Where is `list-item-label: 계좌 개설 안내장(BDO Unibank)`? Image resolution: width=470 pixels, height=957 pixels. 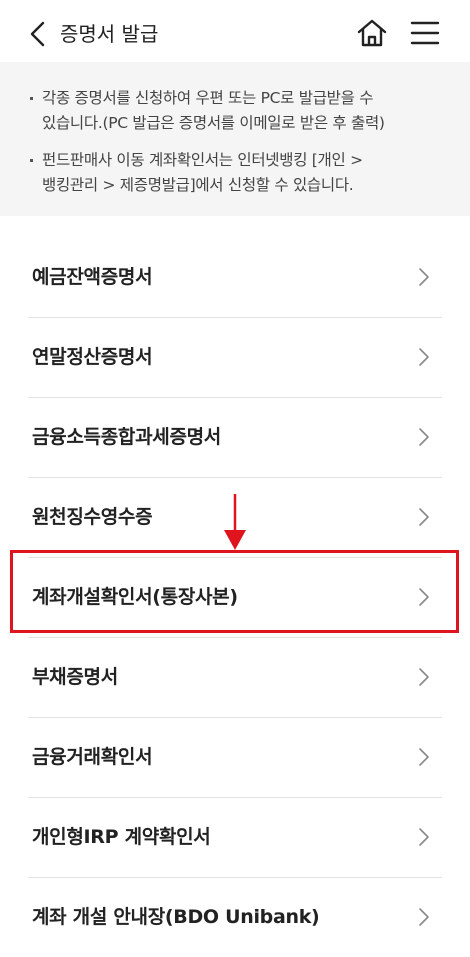 list-item-label: 계좌 개설 안내장(BDO Unibank) is located at coordinates (176, 917).